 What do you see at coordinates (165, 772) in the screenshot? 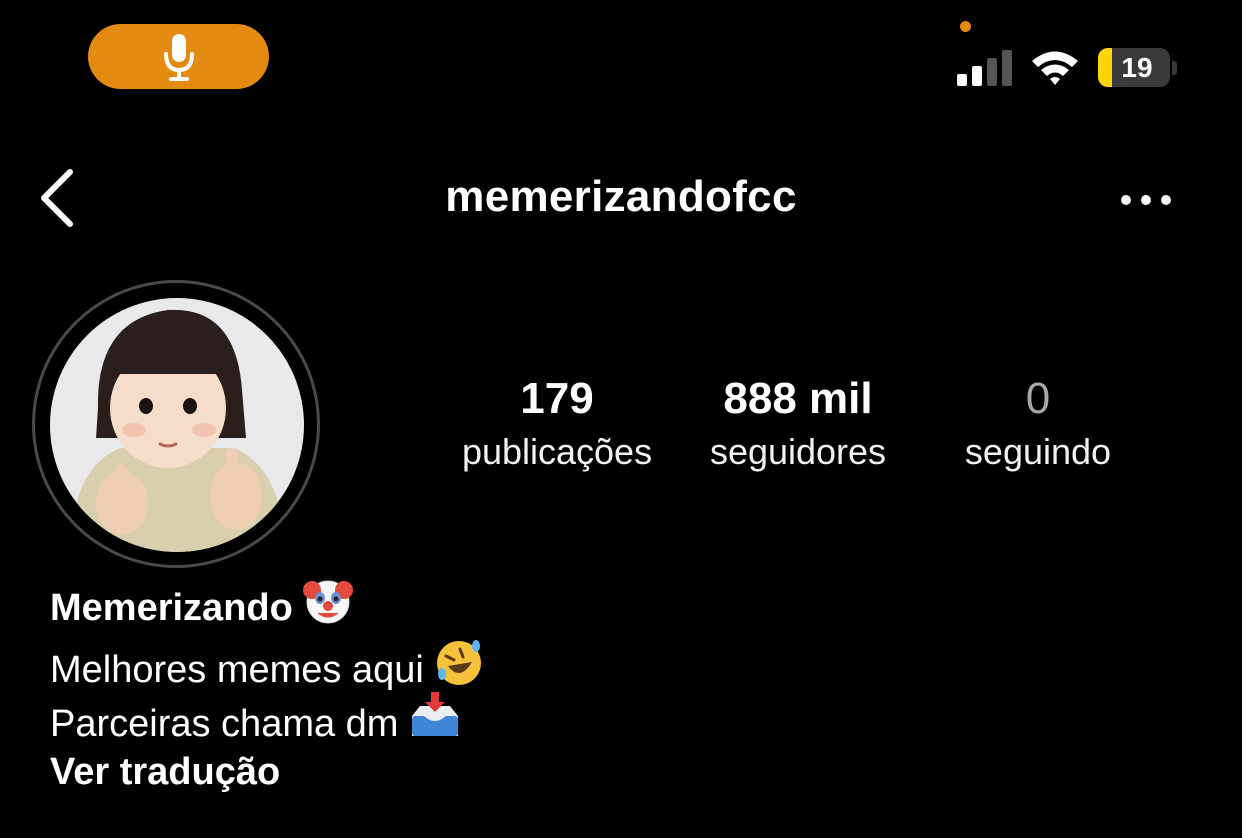
I see `translate-link: Ver tradução` at bounding box center [165, 772].